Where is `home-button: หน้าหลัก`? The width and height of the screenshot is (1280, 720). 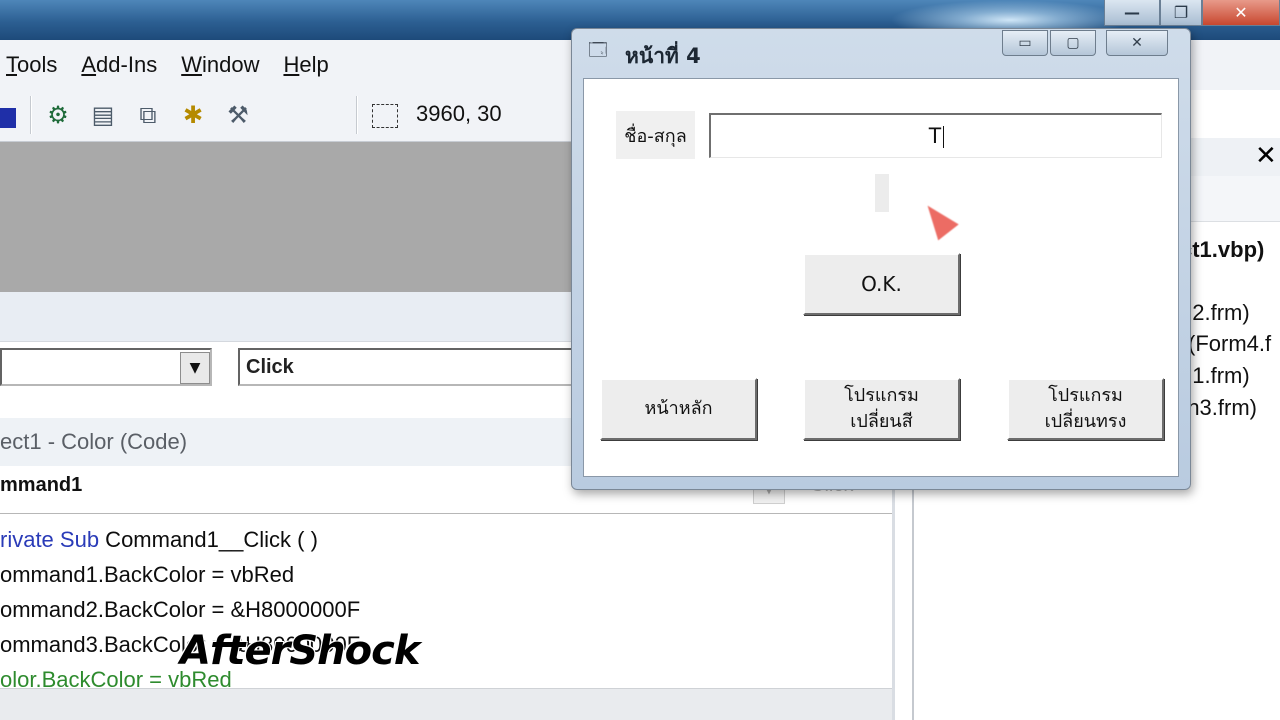
home-button: หน้าหลัก is located at coordinates (678, 409).